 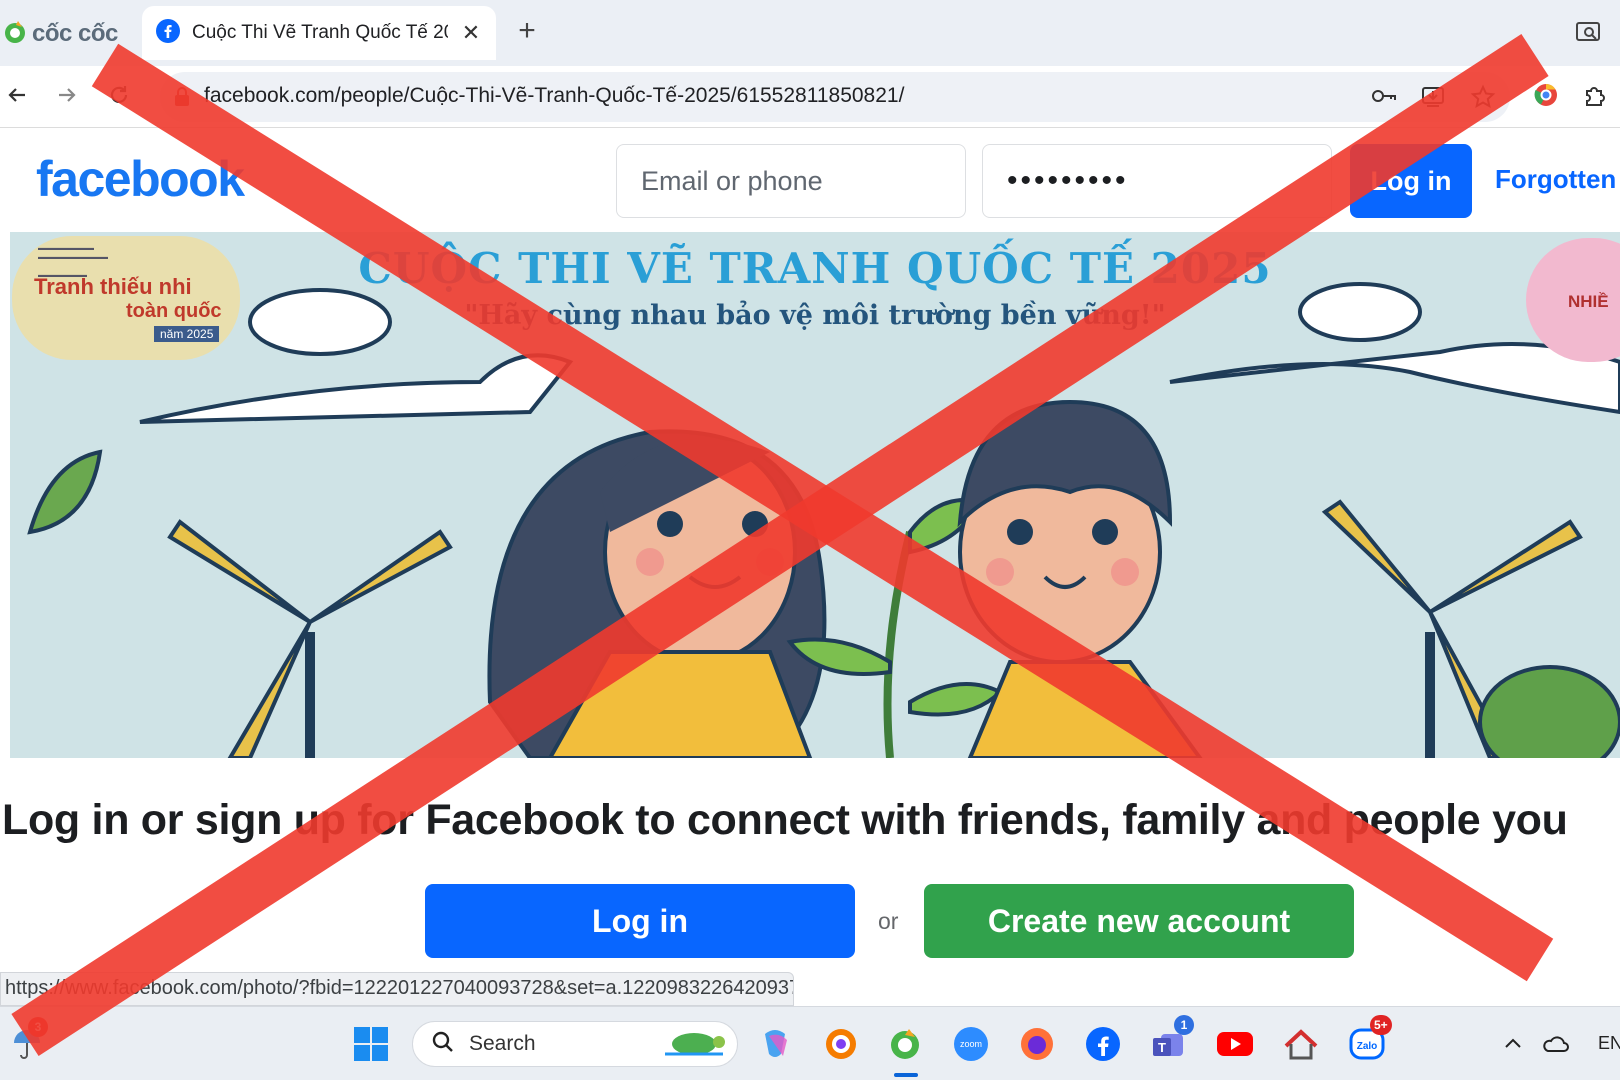 I want to click on home-app-icon, so click(x=1301, y=1044).